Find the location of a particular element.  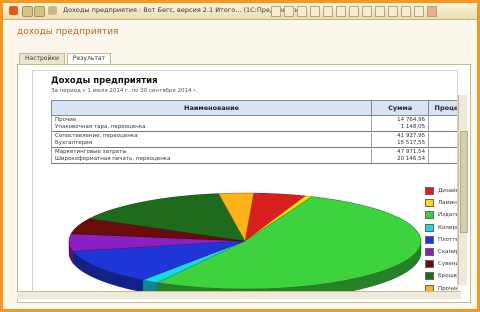

legend-item: Ламинация is located at coordinates (441, 203).